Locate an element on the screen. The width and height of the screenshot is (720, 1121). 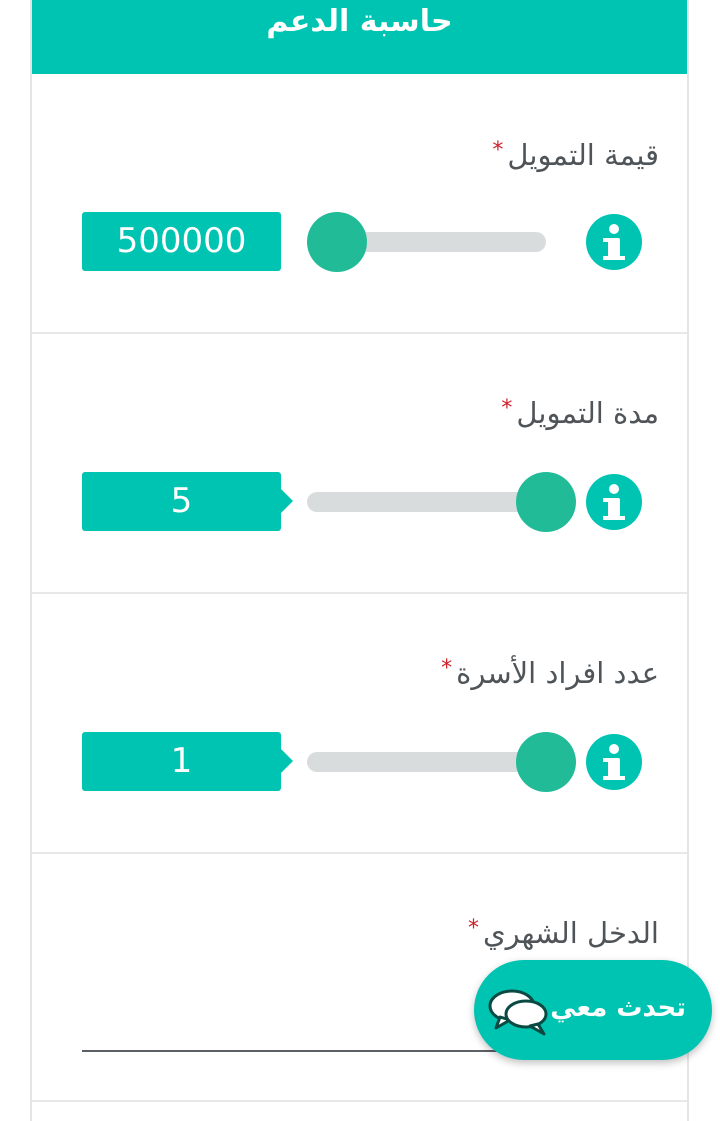
financing-amount-label: قيمة التمويل* is located at coordinates (575, 155).